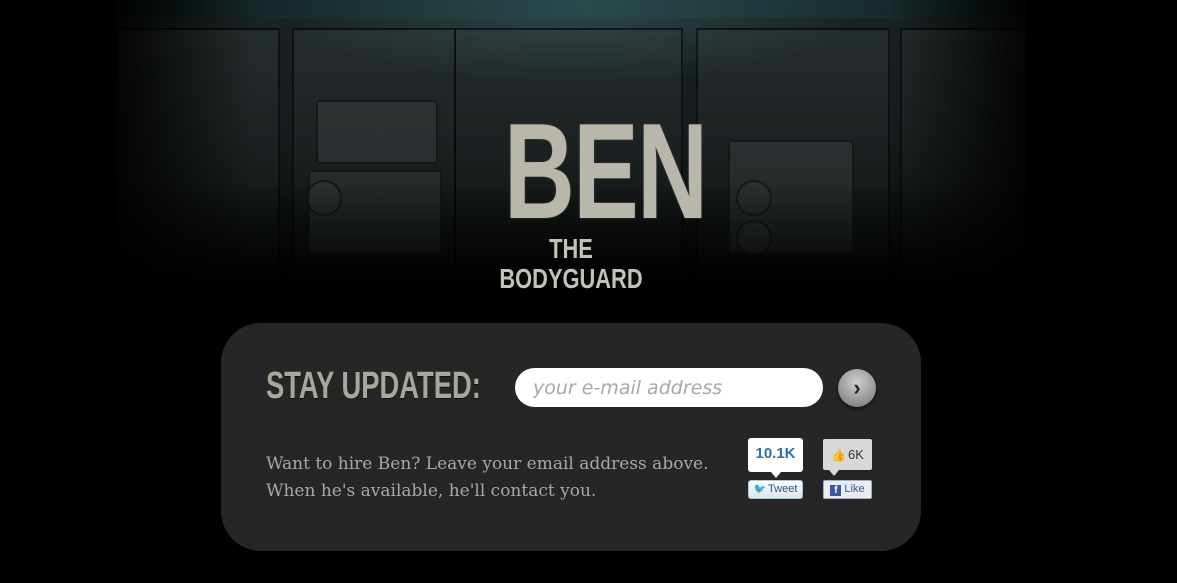 This screenshot has height=583, width=1177. I want to click on like-count: 6K, so click(856, 454).